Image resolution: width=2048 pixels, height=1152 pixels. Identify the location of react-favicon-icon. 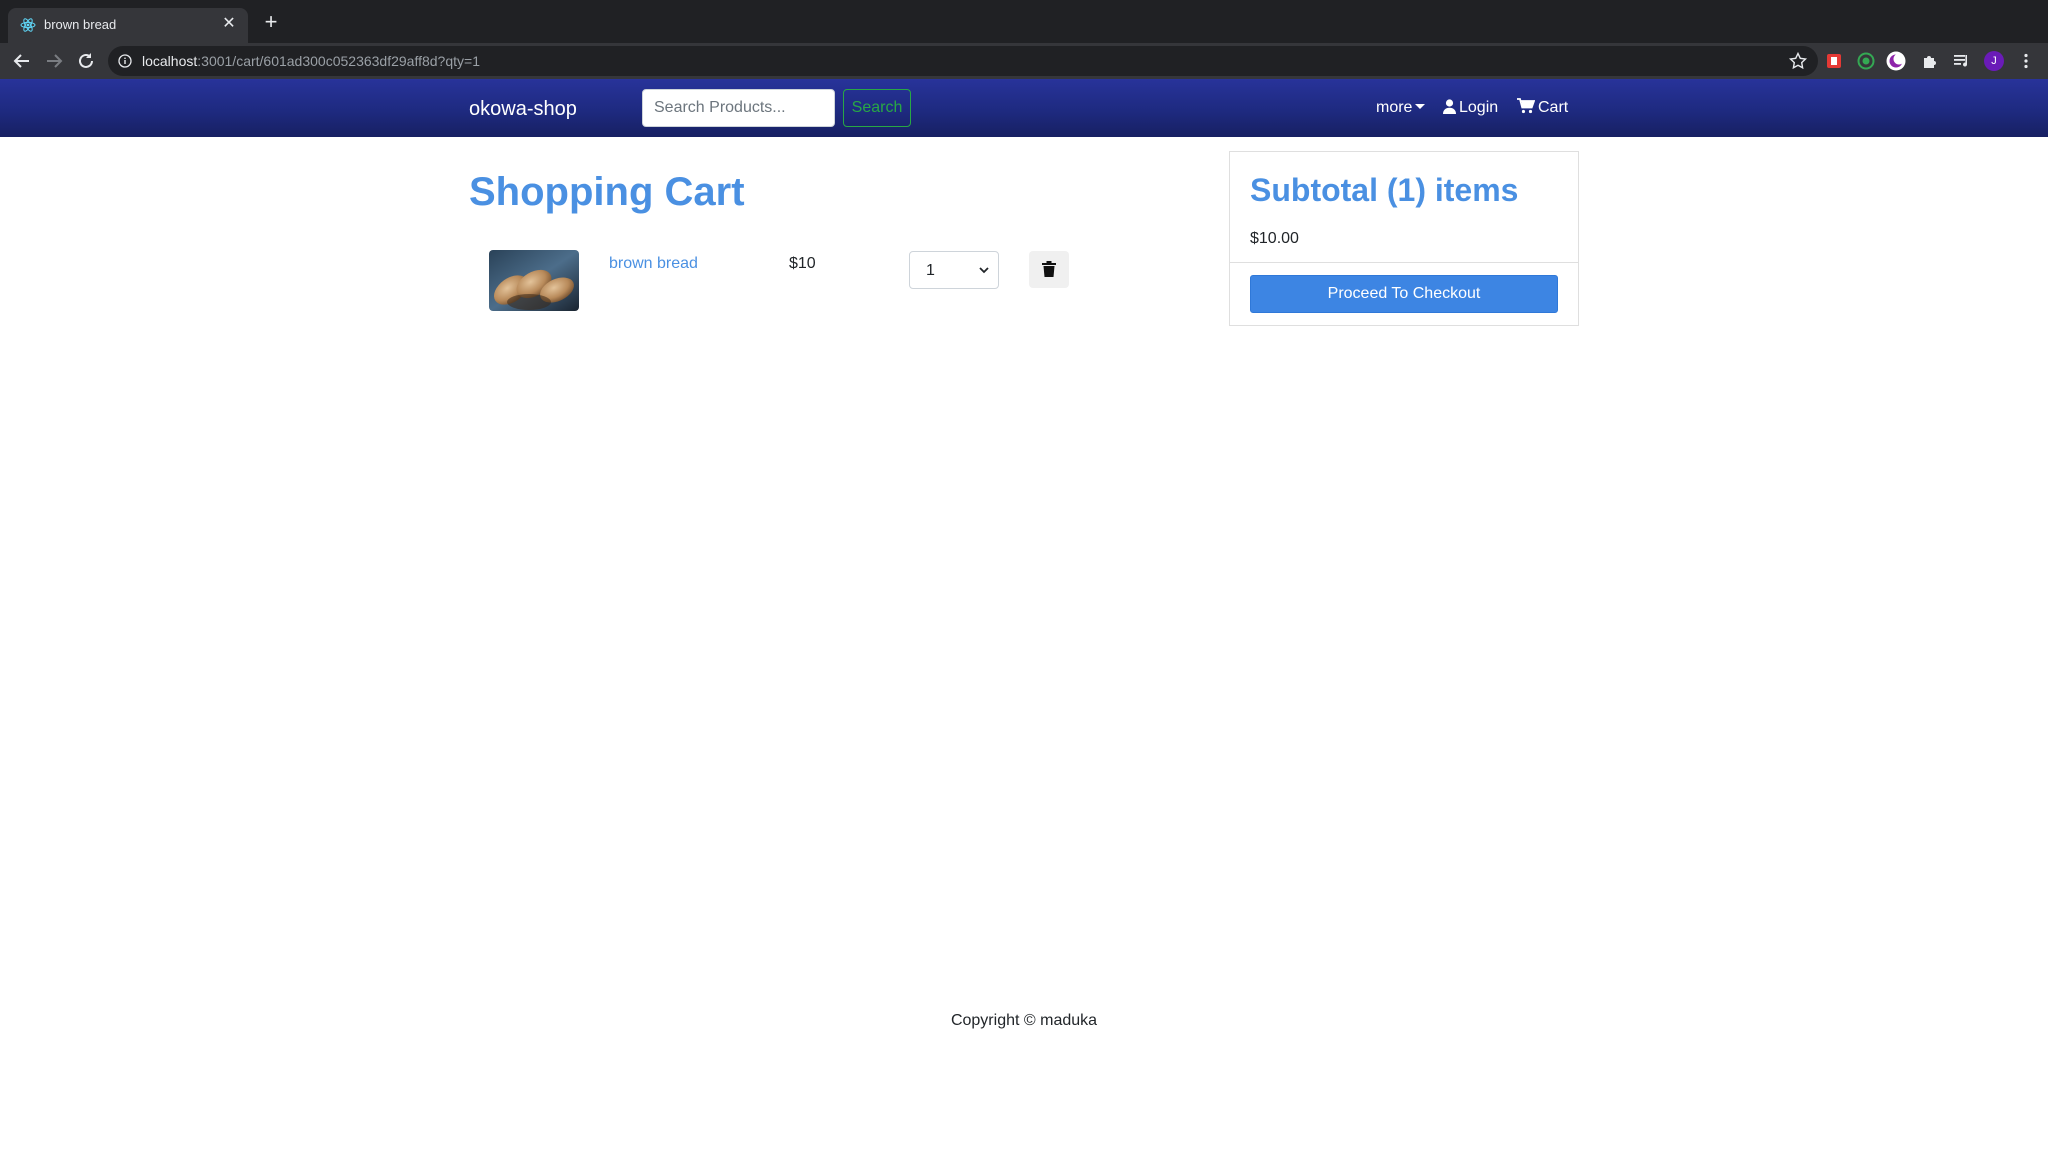
(28, 25).